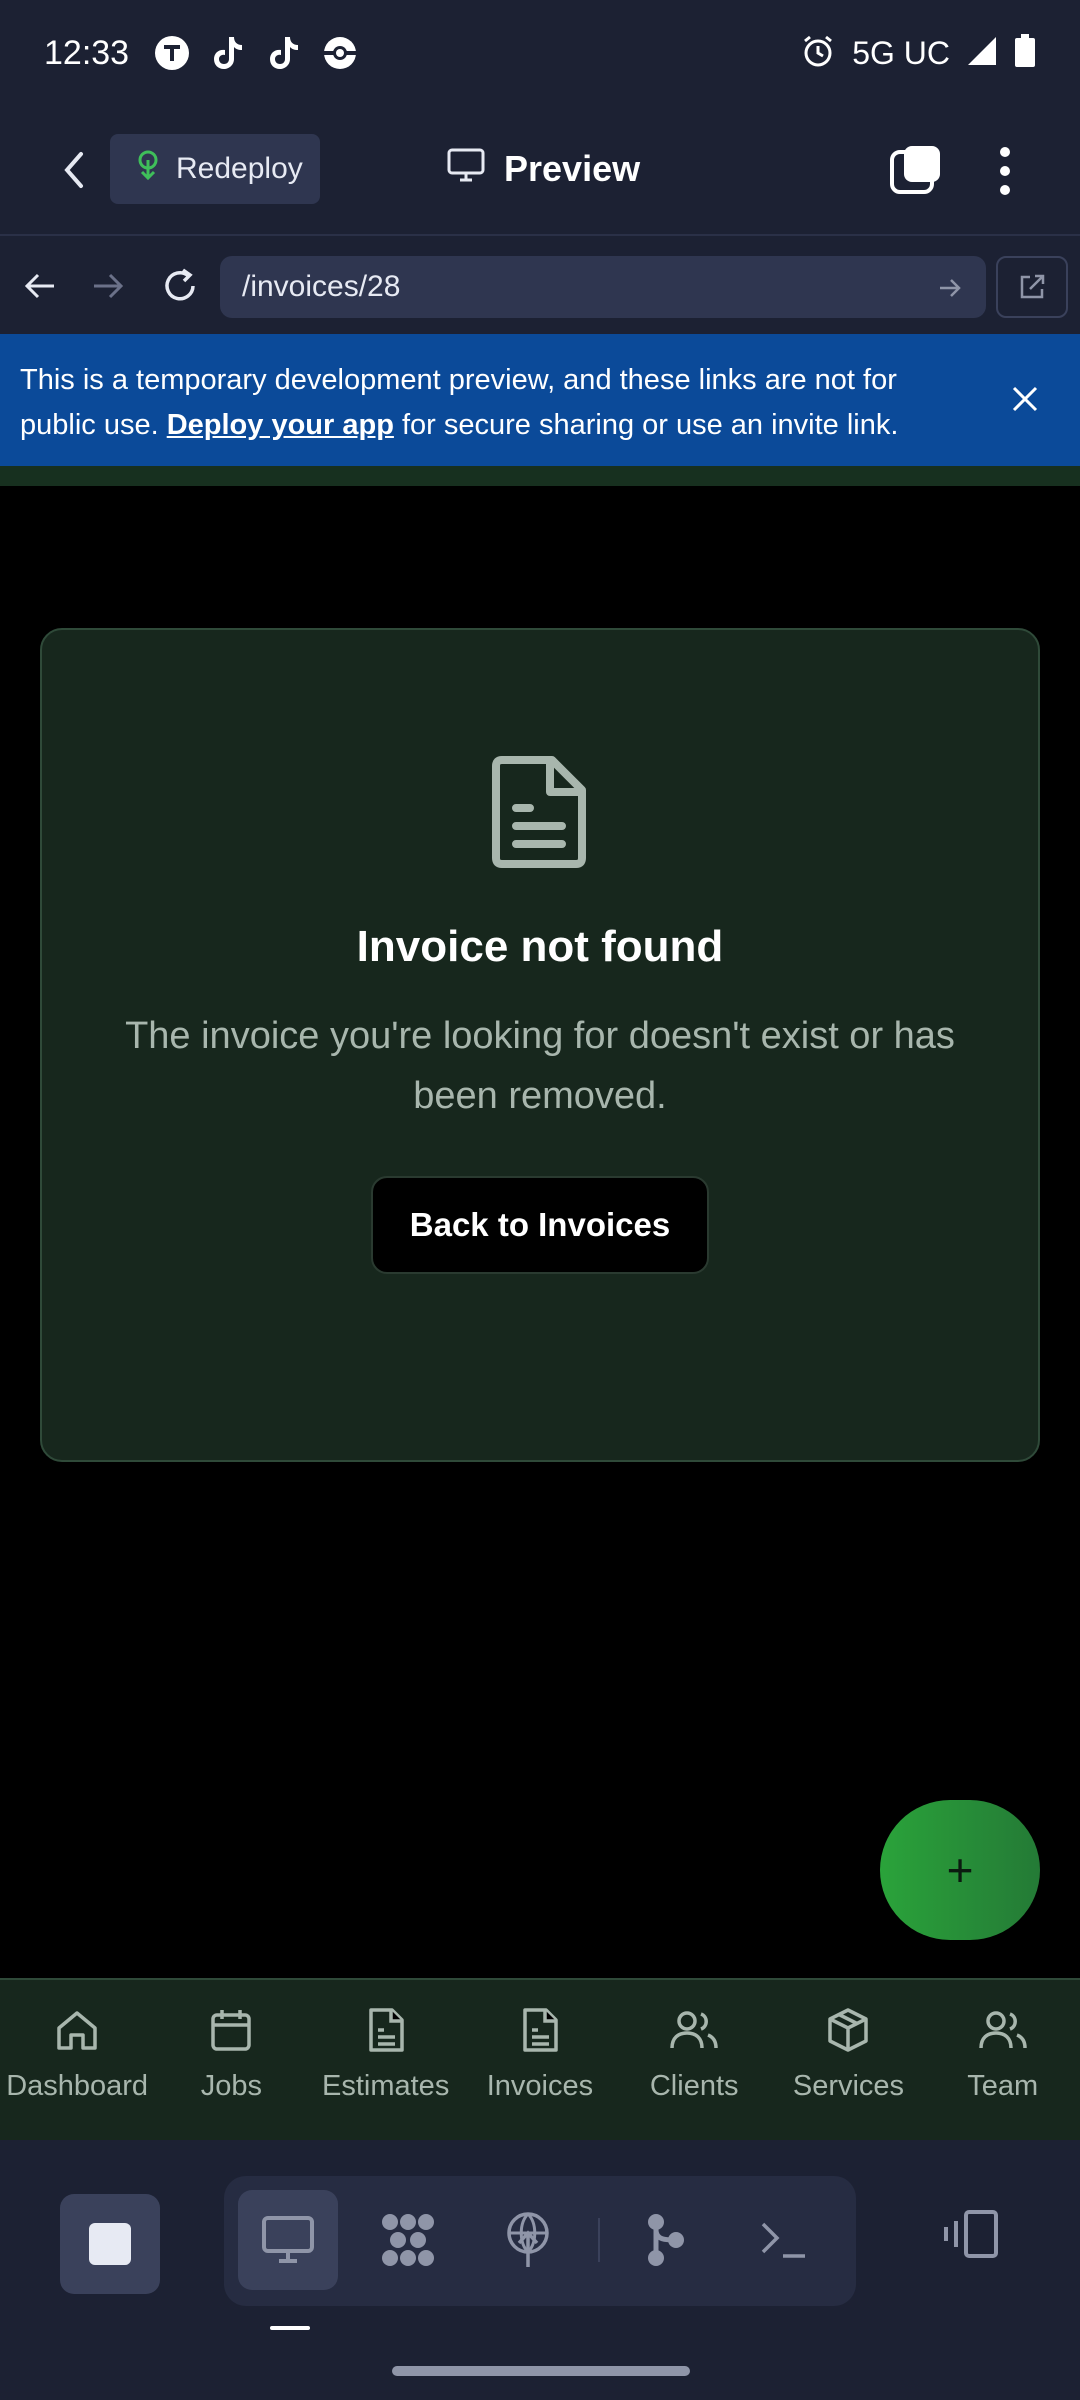  What do you see at coordinates (239, 168) in the screenshot?
I see `redeploy-label: Redeploy` at bounding box center [239, 168].